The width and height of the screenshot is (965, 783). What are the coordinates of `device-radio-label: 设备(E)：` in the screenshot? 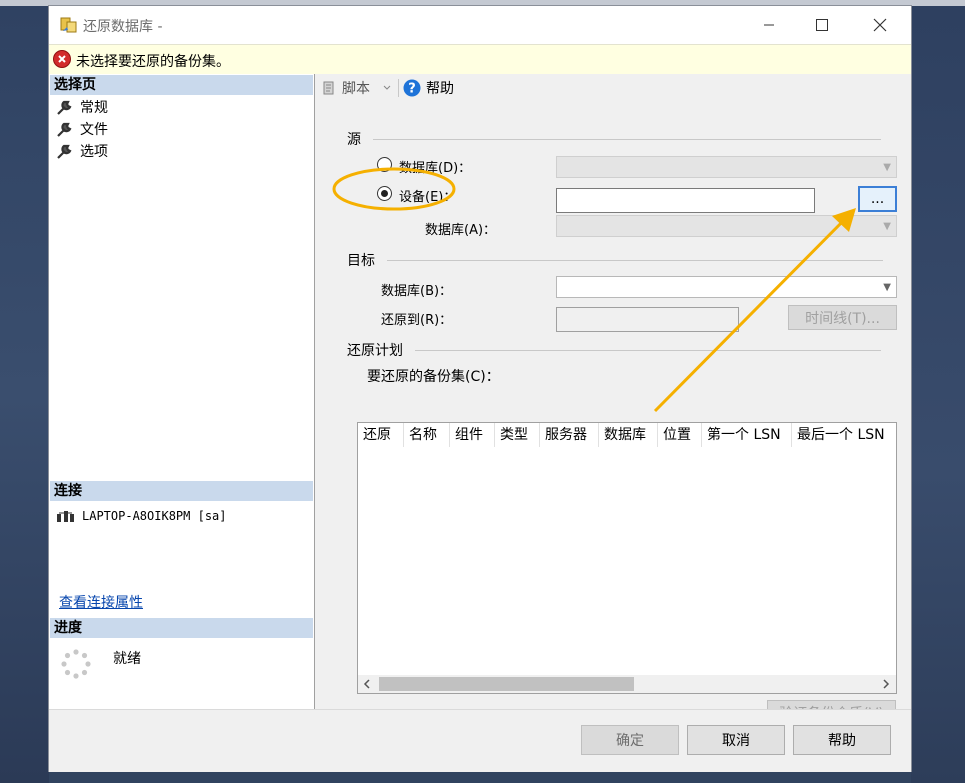 It's located at (428, 197).